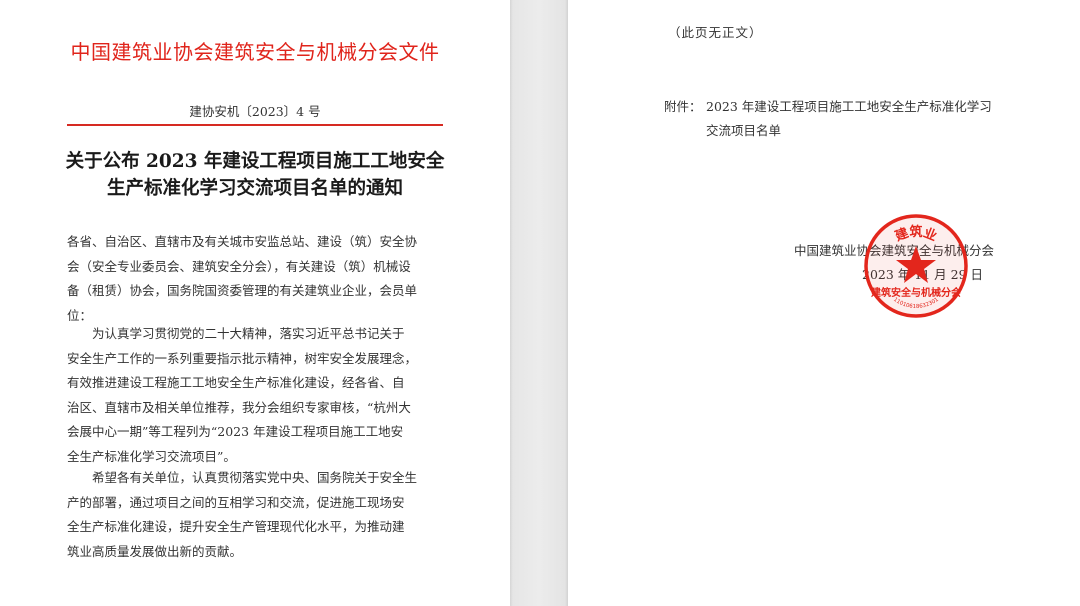 This screenshot has height=606, width=1080. What do you see at coordinates (236, 527) in the screenshot?
I see `paragraph-line: 全生产标准化建设，提升安全生产管理现代化水平，为推动建` at bounding box center [236, 527].